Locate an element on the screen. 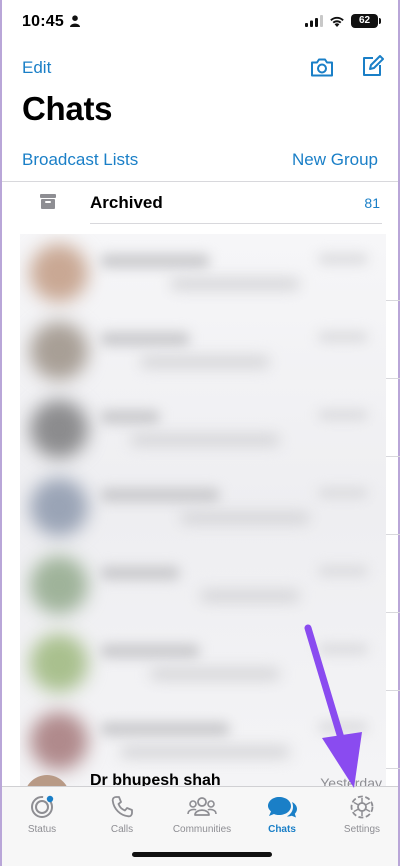 The image size is (400, 866). archived-label: Archived is located at coordinates (126, 202).